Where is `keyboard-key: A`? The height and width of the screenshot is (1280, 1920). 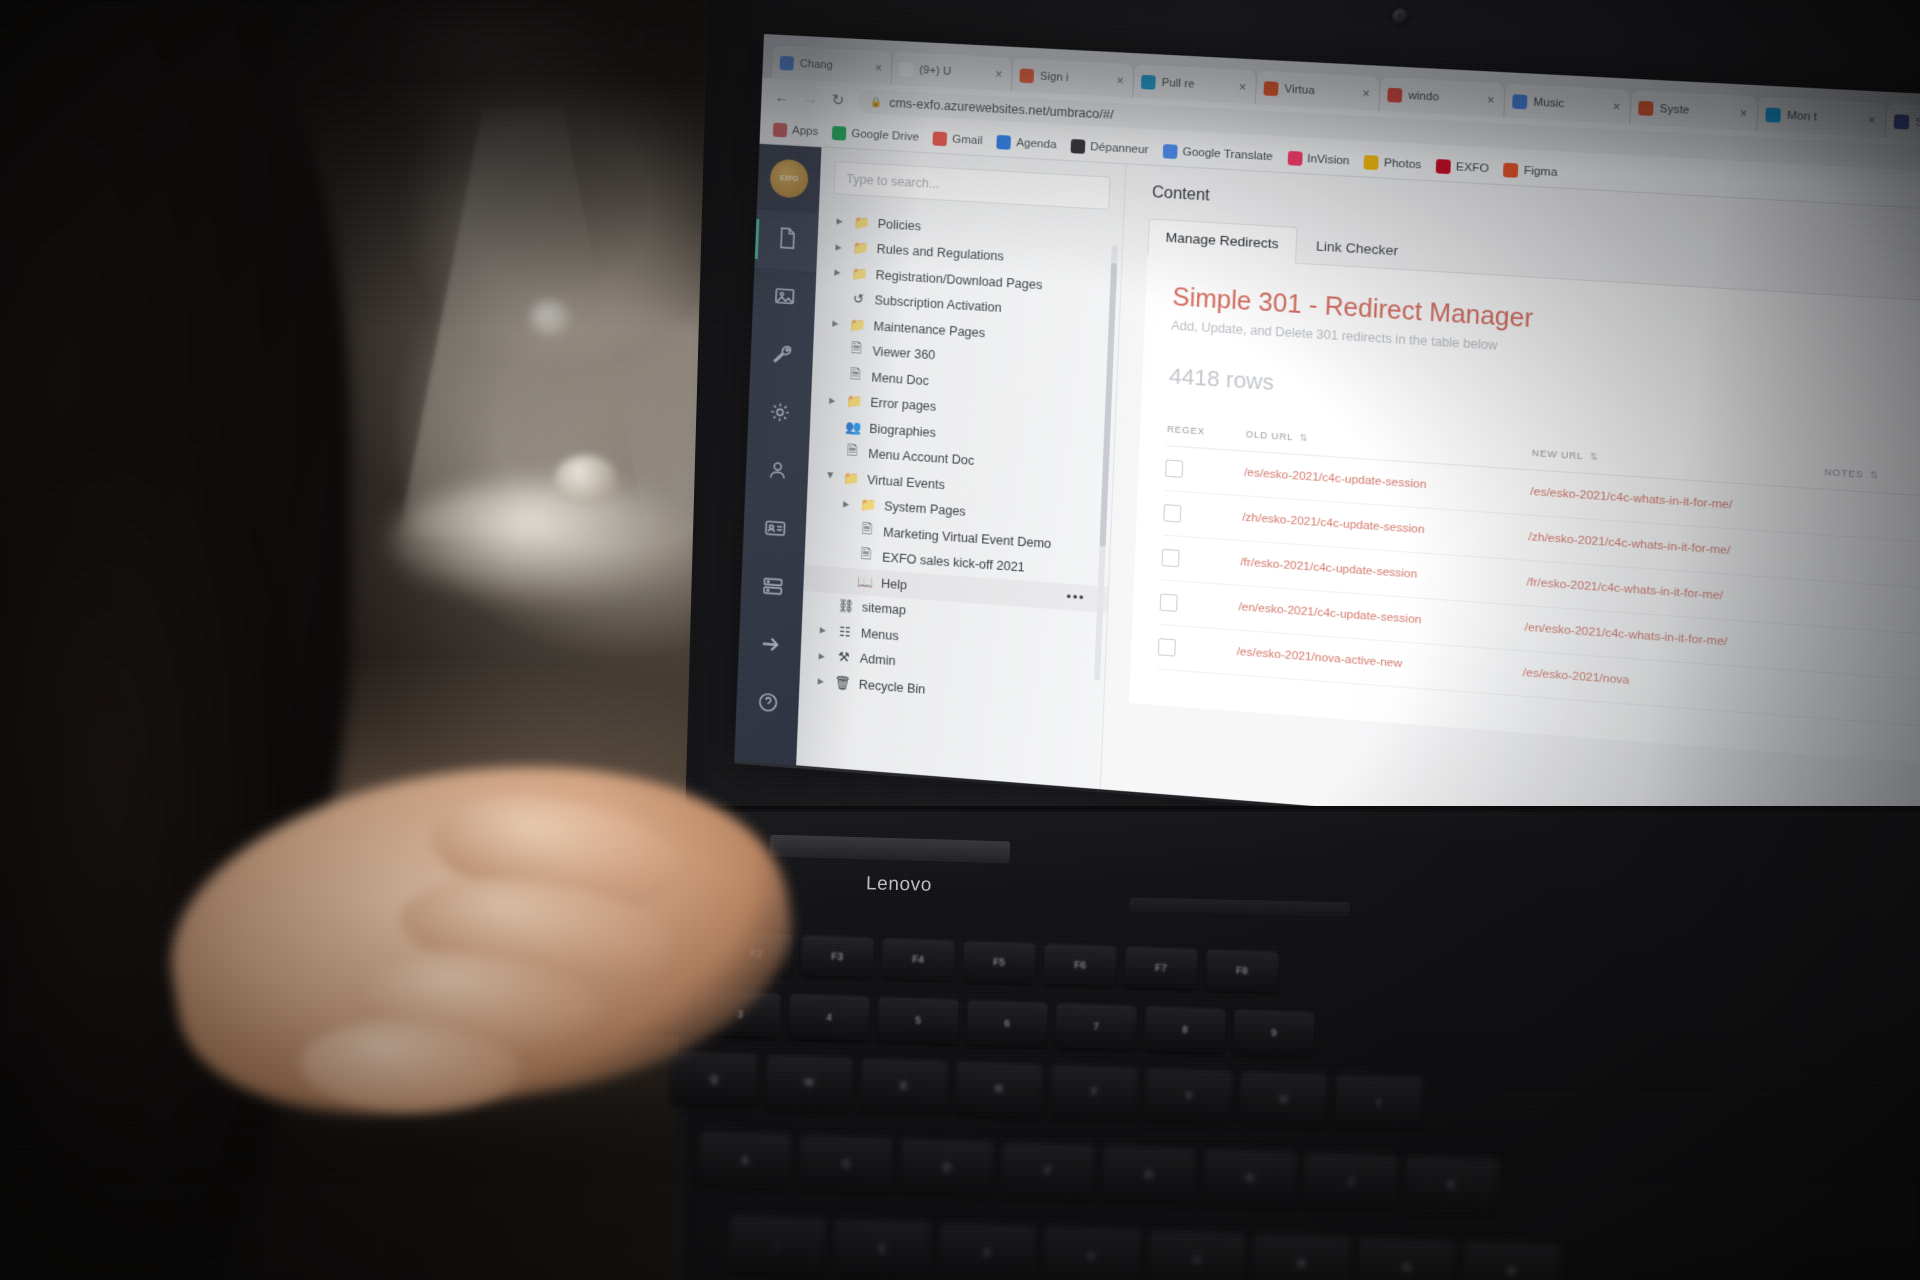
keyboard-key: A is located at coordinates (745, 1161).